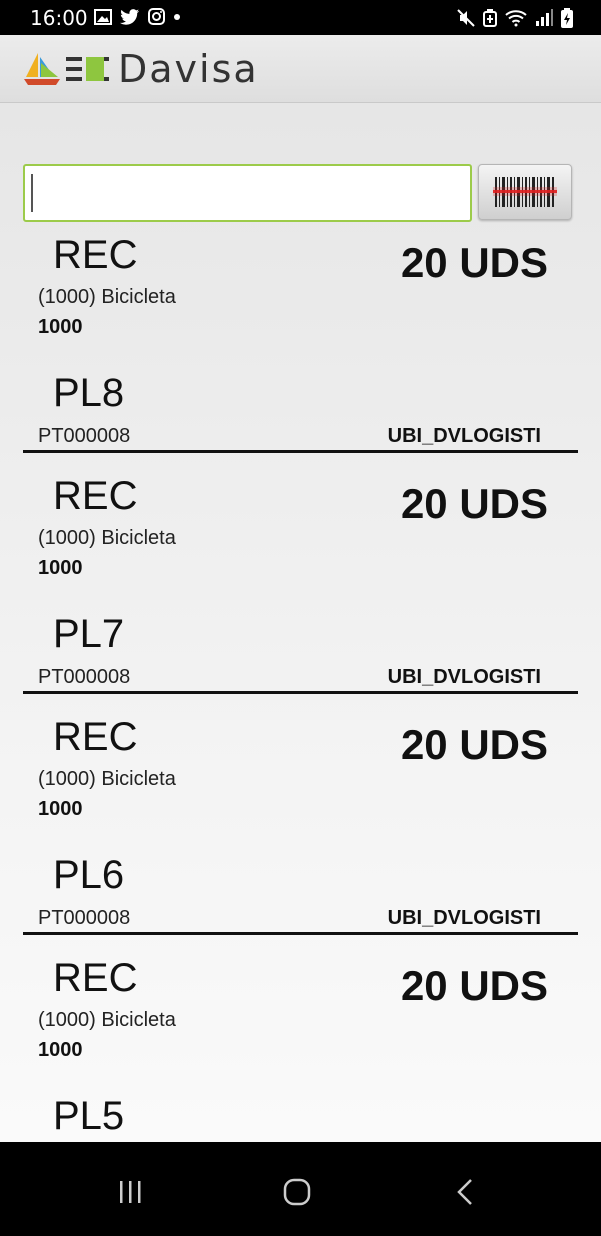 This screenshot has height=1236, width=601. Describe the element at coordinates (89, 1116) in the screenshot. I see `record-pallet: PL5` at that location.